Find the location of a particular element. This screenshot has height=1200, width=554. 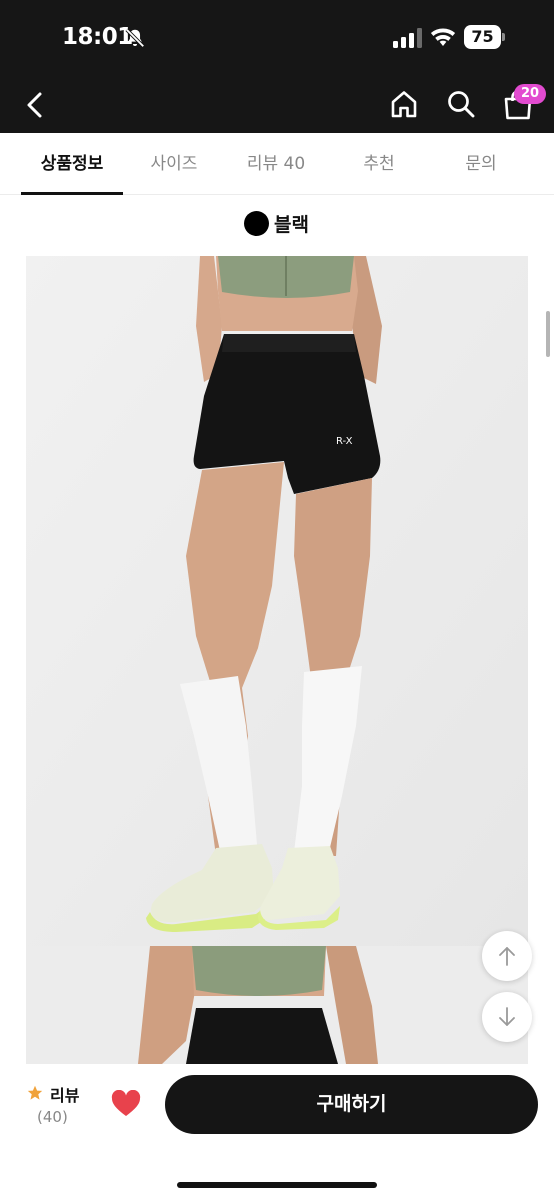

status-time: 18:01 is located at coordinates (97, 37).